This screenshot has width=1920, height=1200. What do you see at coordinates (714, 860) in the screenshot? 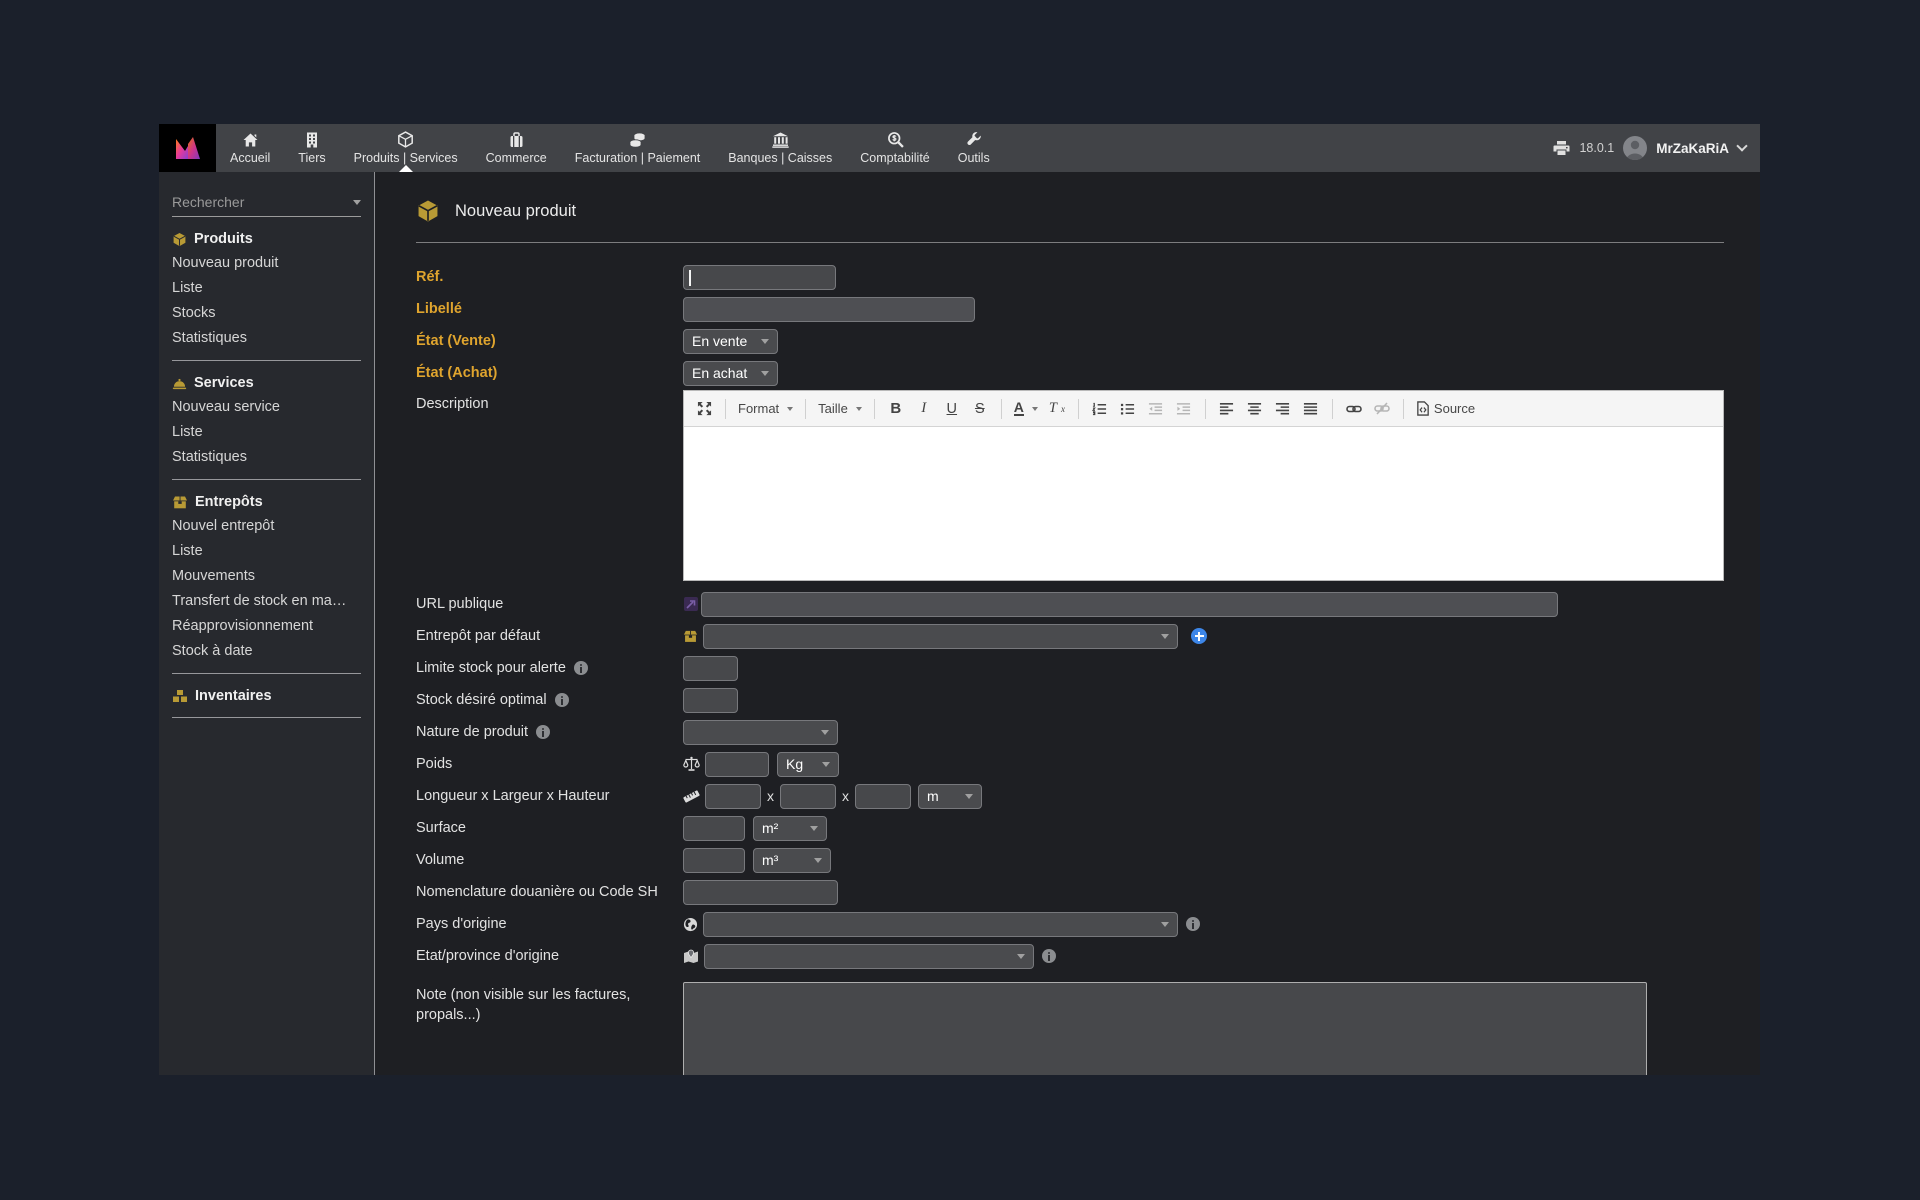
I see `volume-input` at bounding box center [714, 860].